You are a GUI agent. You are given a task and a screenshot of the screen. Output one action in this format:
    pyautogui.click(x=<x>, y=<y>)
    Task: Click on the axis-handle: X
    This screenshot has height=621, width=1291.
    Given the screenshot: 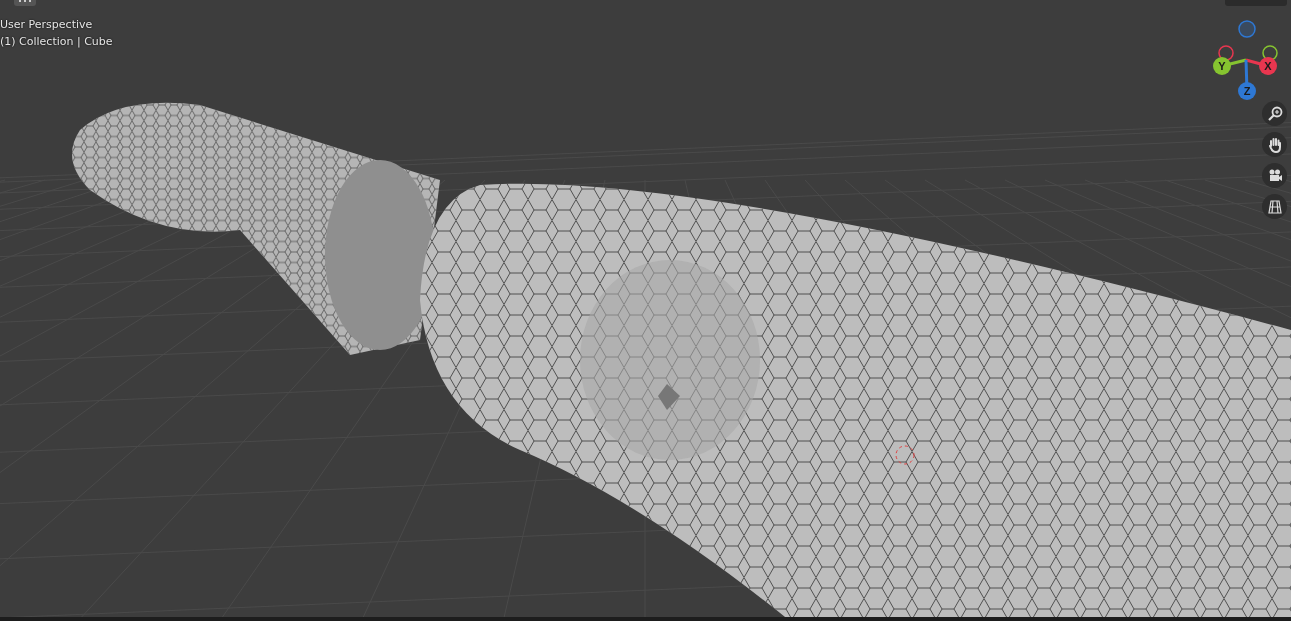 What is the action you would take?
    pyautogui.click(x=1268, y=66)
    